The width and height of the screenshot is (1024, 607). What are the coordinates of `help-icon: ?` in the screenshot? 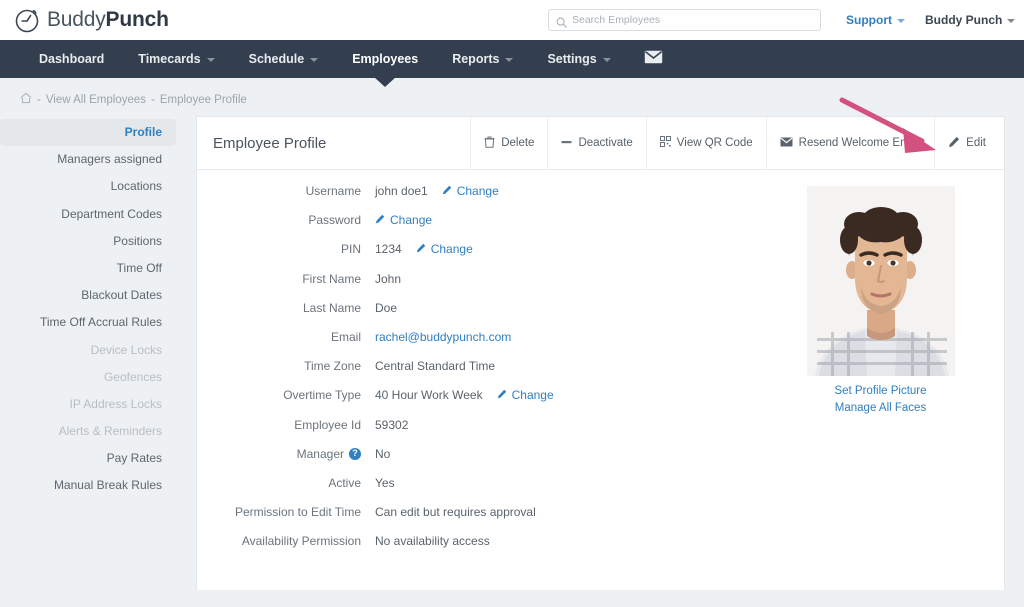 It's located at (355, 453).